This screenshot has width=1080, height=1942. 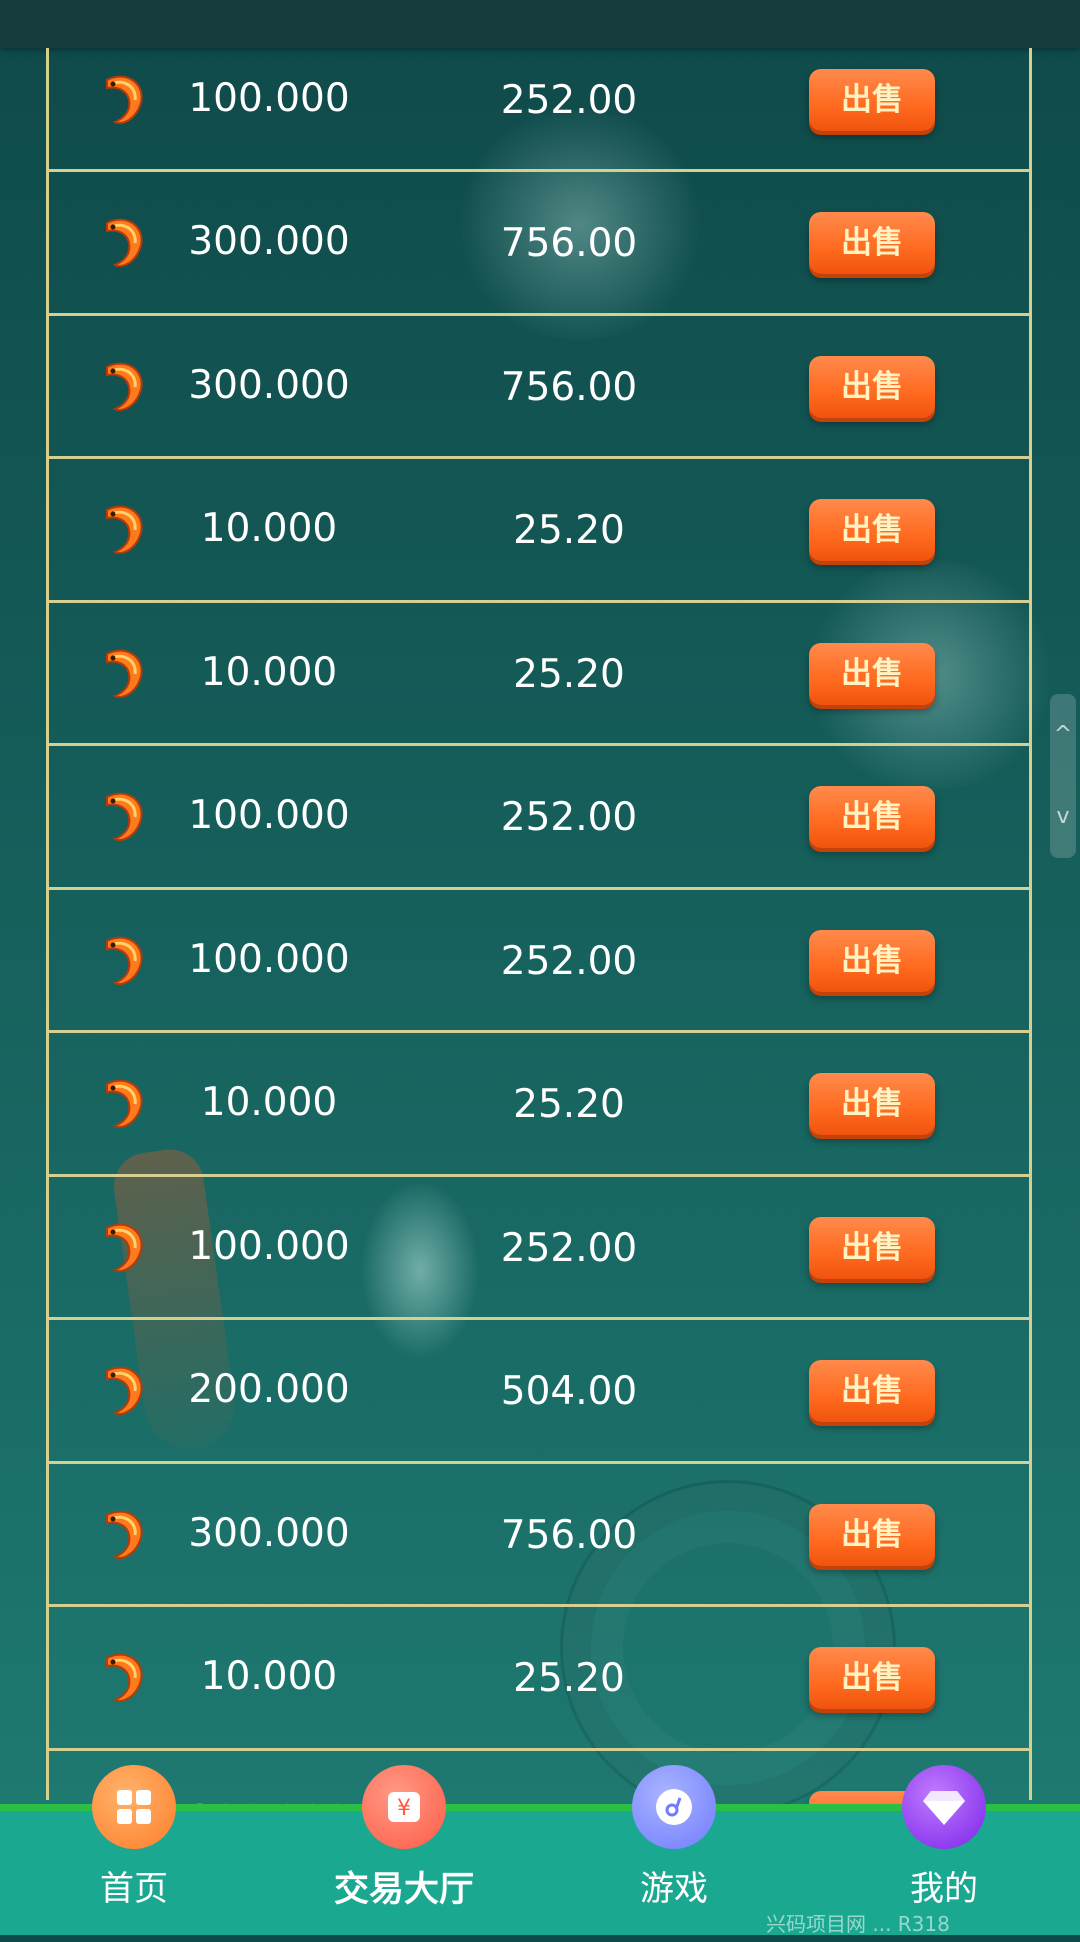 What do you see at coordinates (134, 1807) in the screenshot?
I see `grid-icon` at bounding box center [134, 1807].